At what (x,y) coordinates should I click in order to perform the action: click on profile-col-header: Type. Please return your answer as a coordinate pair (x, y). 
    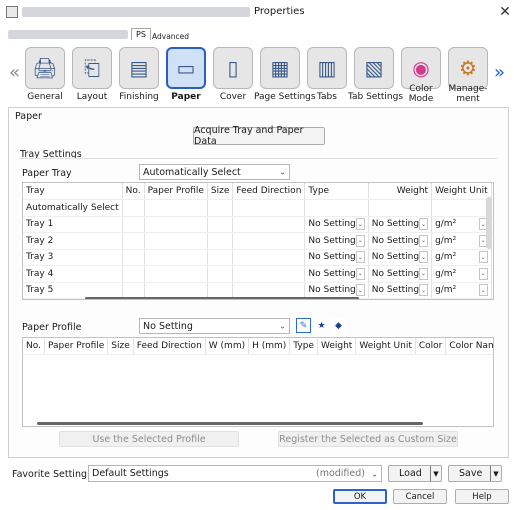
    Looking at the image, I should click on (303, 346).